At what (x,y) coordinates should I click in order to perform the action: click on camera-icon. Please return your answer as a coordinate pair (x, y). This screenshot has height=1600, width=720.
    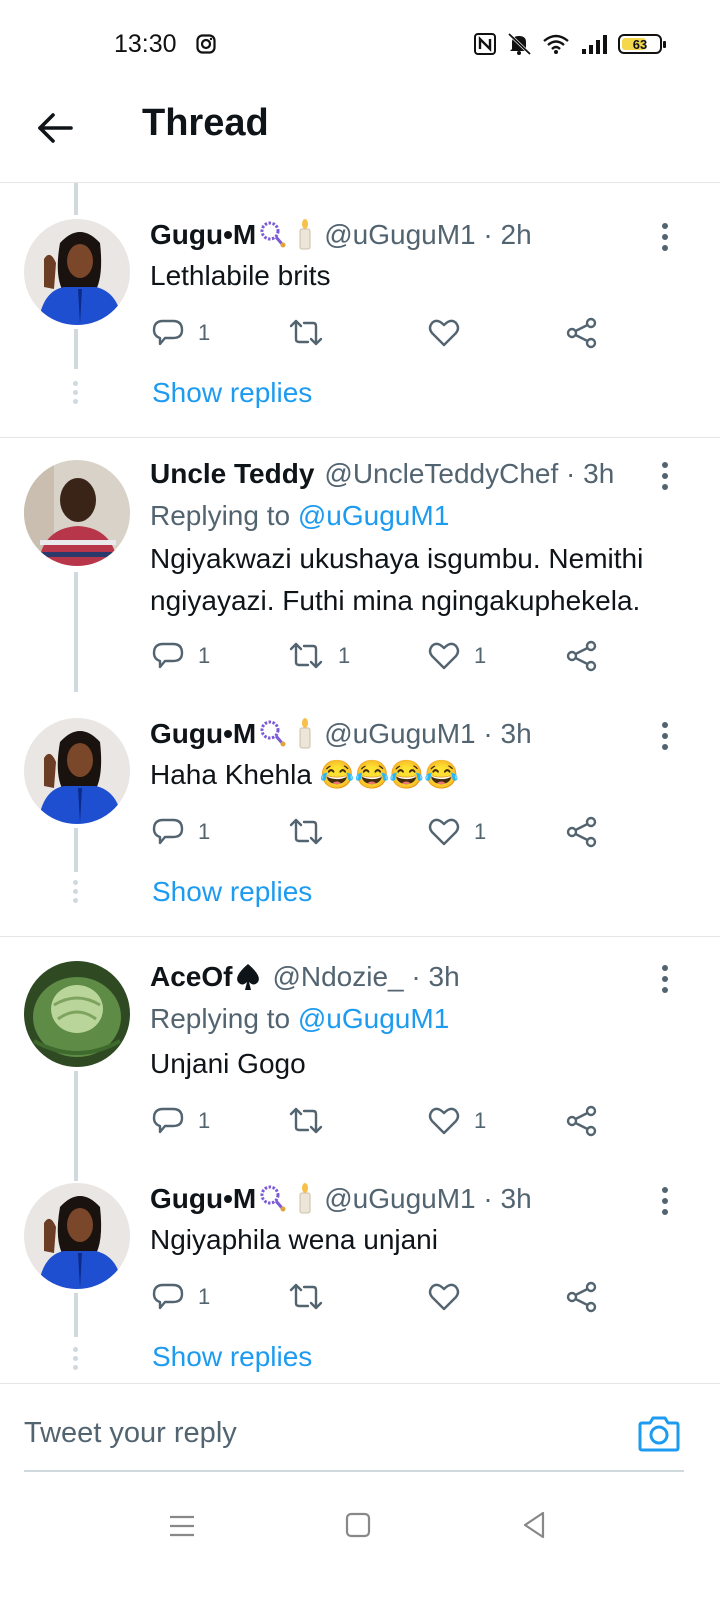
    Looking at the image, I should click on (659, 1433).